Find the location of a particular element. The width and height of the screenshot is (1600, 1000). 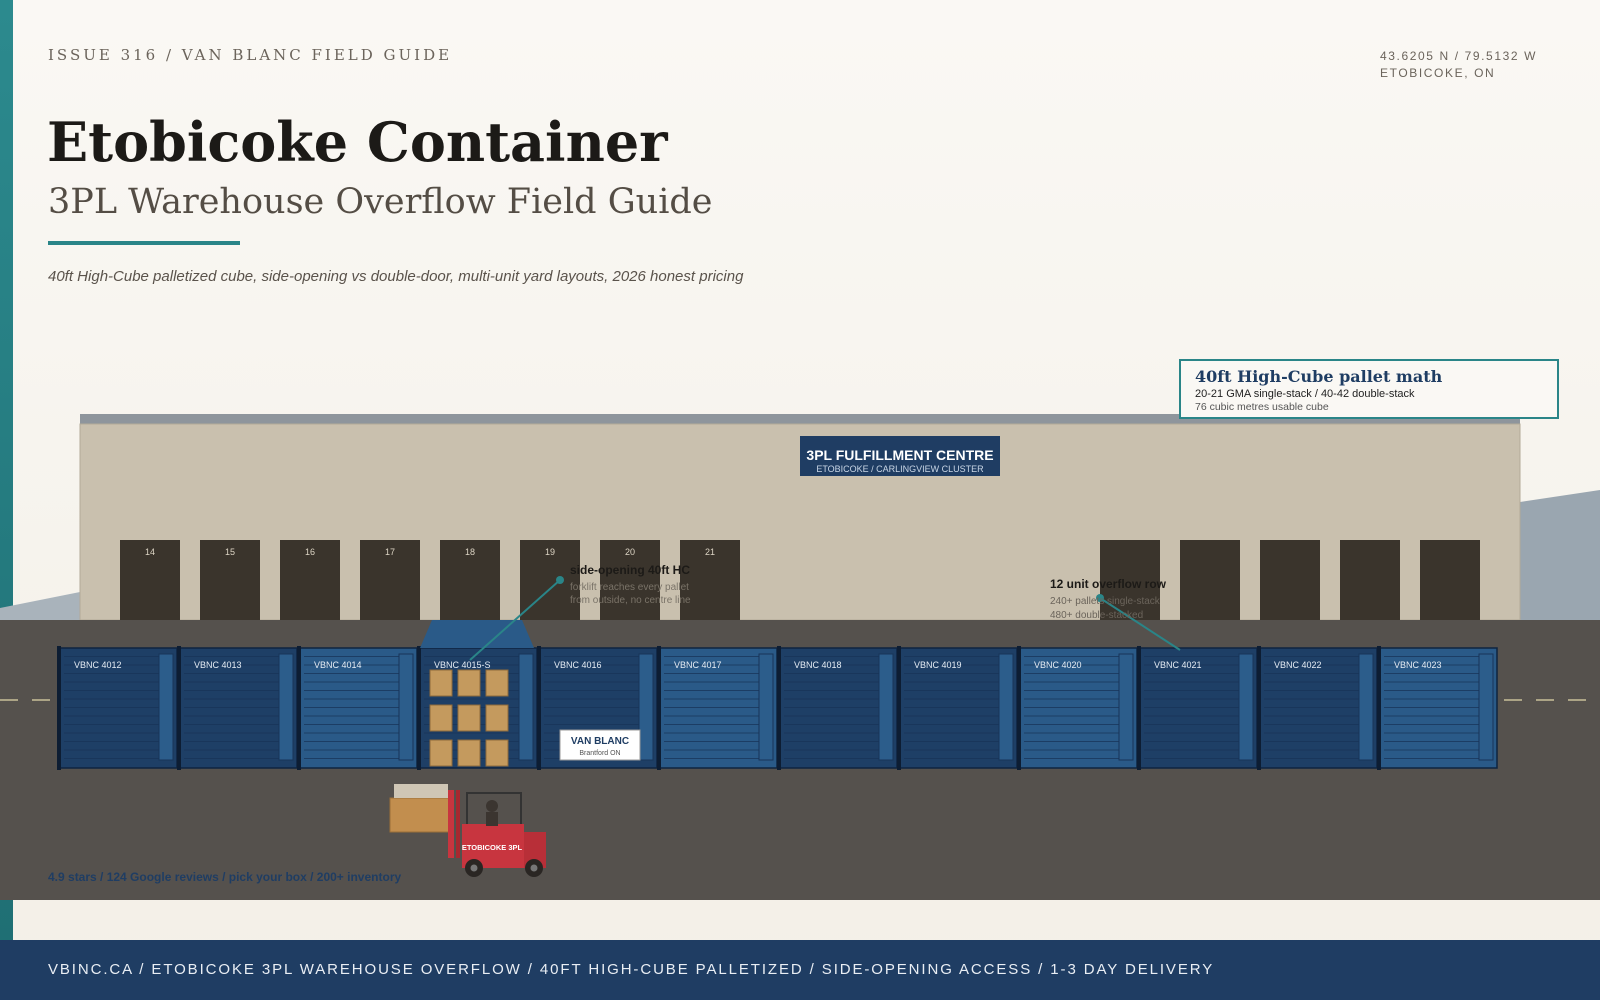

coordinates: 43.6205 N / 79.5132 W ETOBICOKE, ON is located at coordinates (1458, 65).